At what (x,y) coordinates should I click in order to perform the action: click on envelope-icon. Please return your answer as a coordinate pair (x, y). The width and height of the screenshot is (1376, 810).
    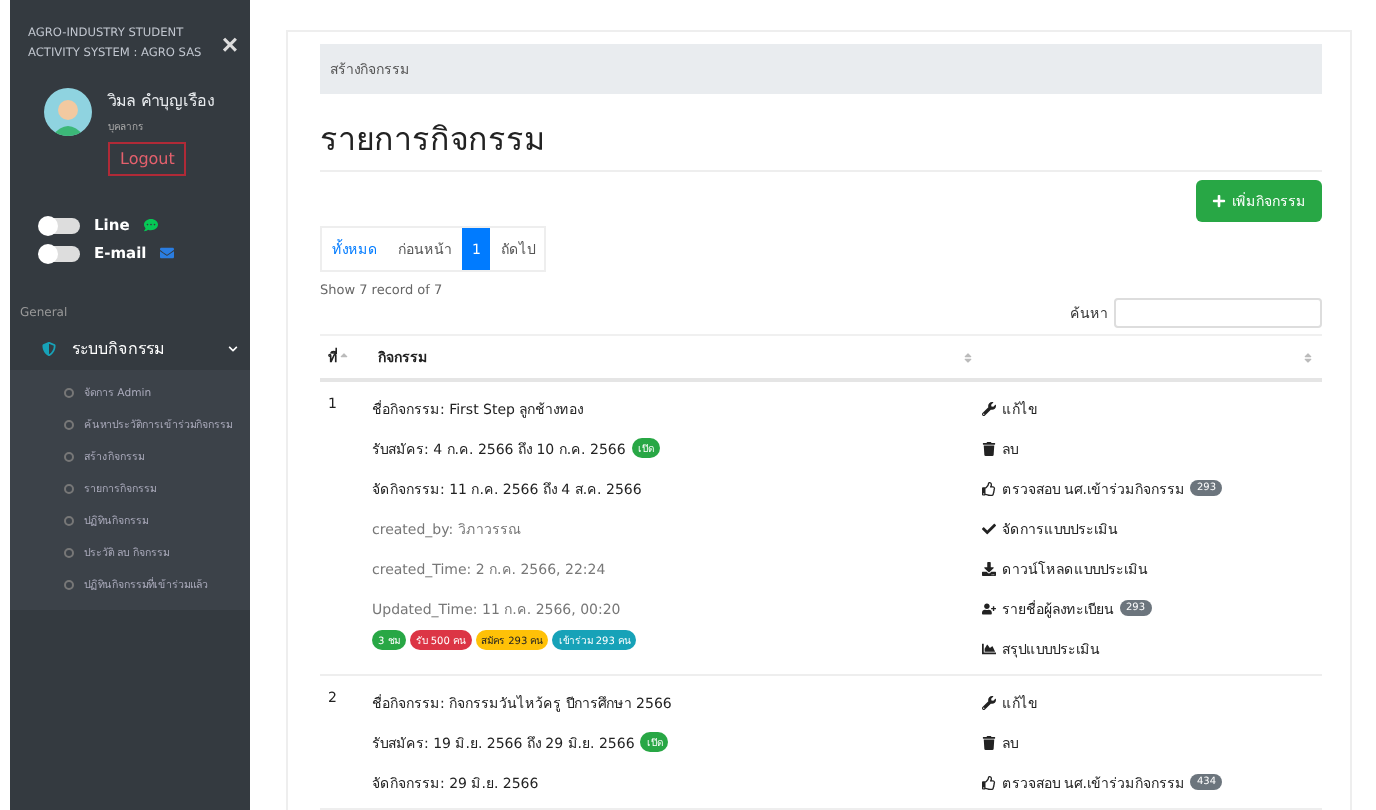
    Looking at the image, I should click on (167, 253).